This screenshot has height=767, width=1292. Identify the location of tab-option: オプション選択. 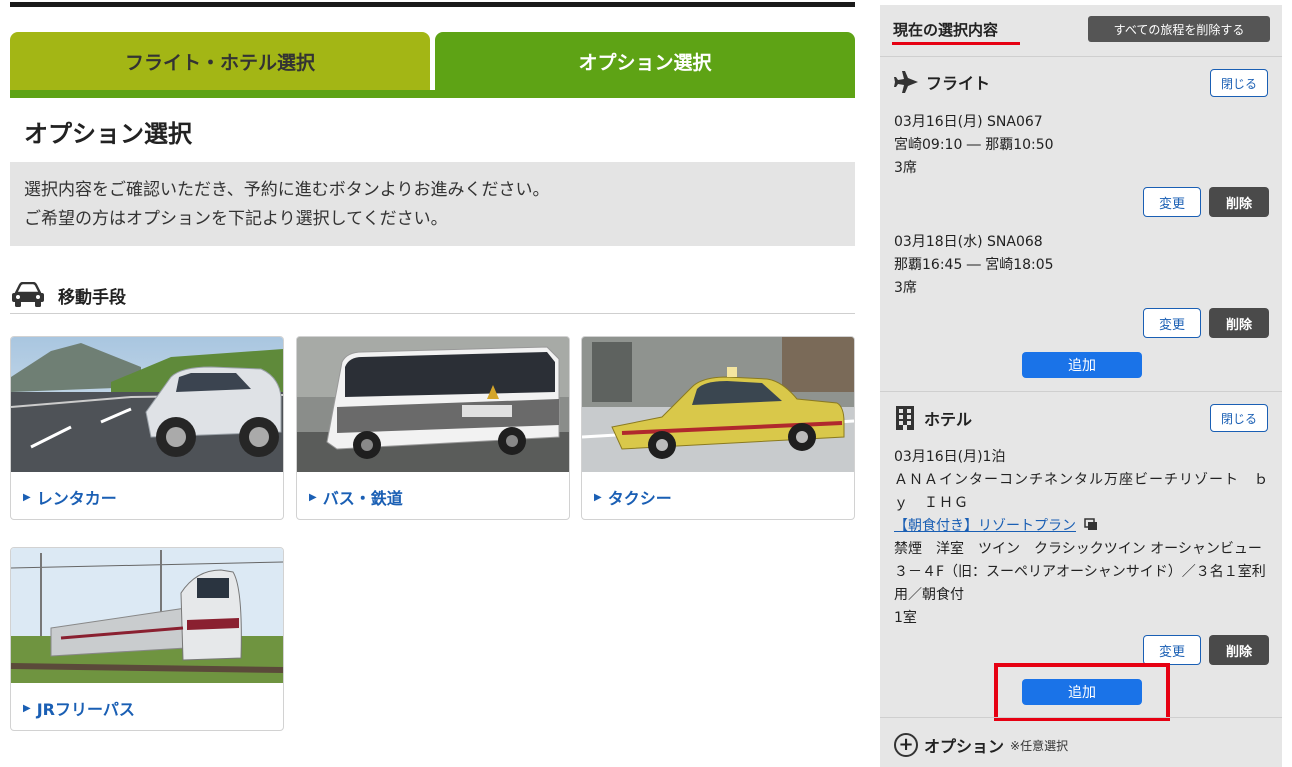
(645, 61).